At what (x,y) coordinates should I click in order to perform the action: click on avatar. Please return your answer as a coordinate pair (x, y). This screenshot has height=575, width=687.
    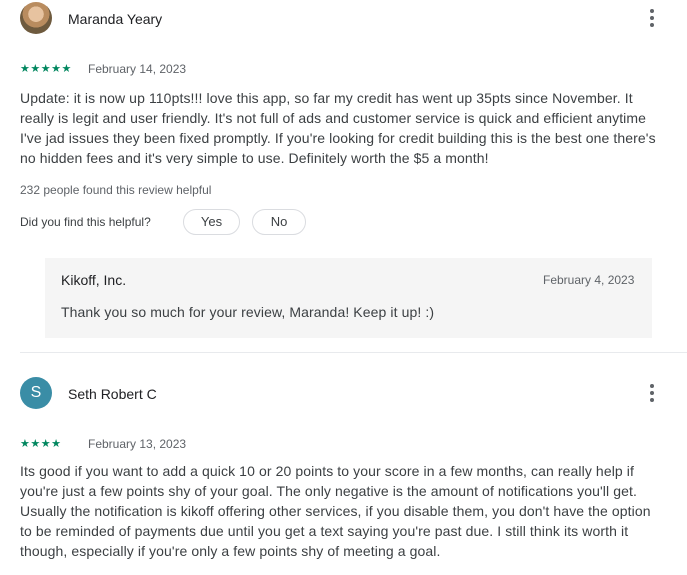
    Looking at the image, I should click on (36, 18).